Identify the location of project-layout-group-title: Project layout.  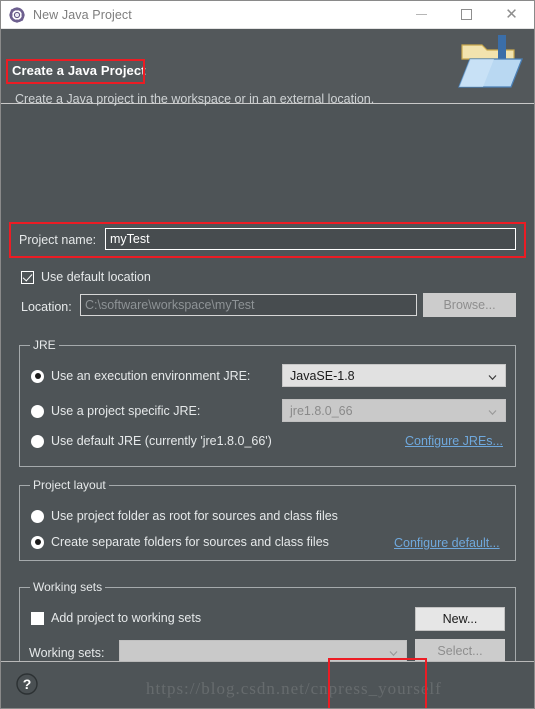
(69, 485).